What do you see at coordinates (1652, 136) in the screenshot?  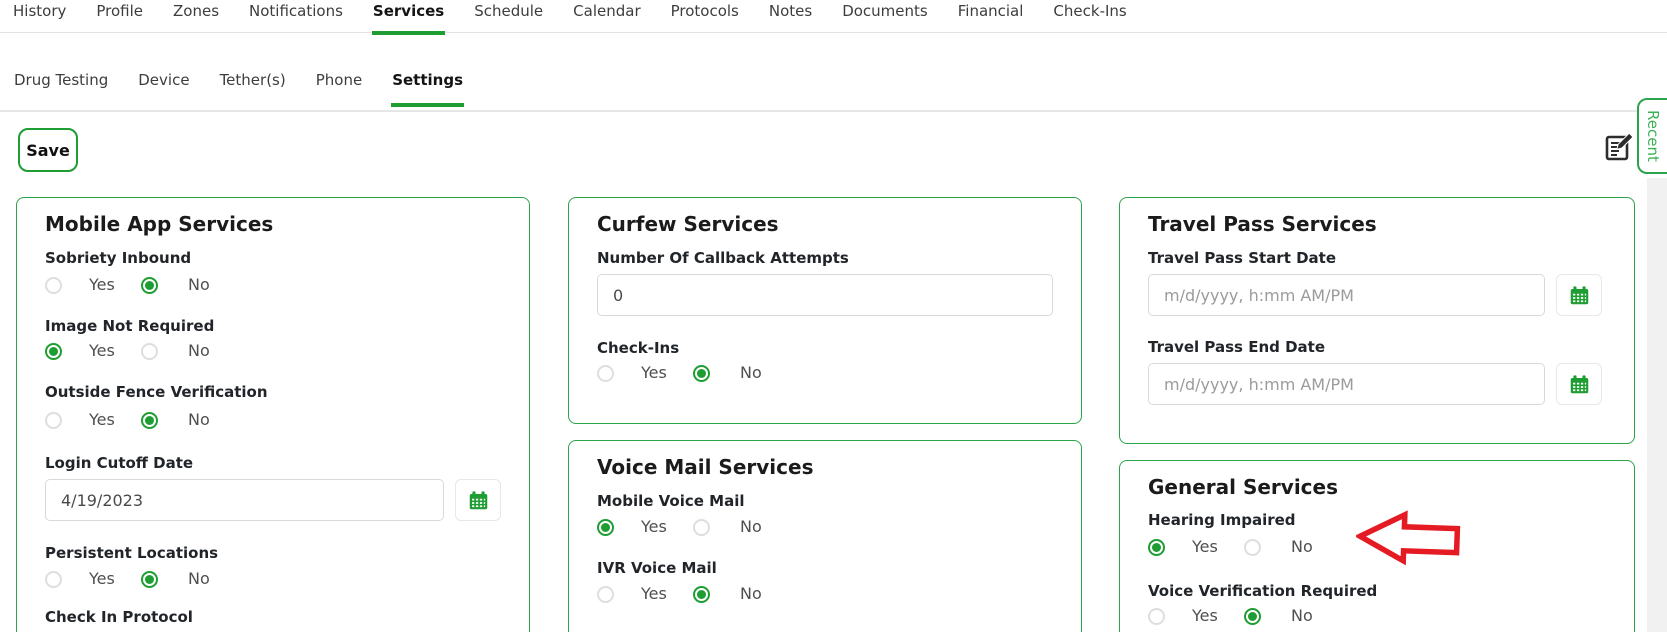 I see `recent-side-tab: Recent` at bounding box center [1652, 136].